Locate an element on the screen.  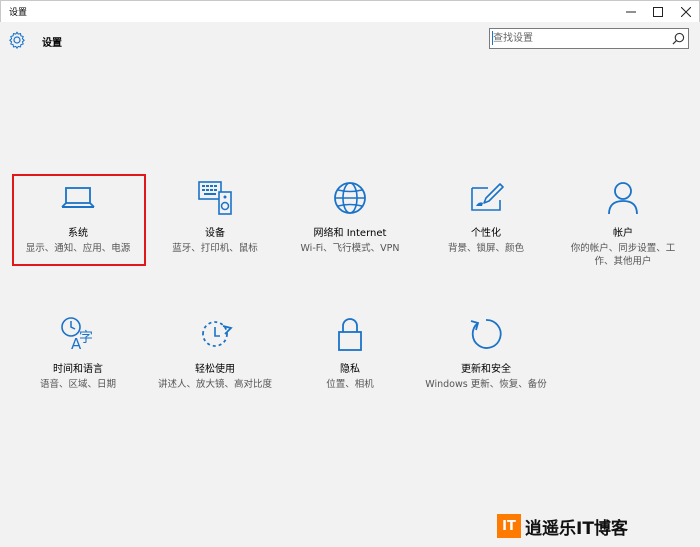
tile-ease-of-access-desc: 讲述人、放大镜、高对比度 is located at coordinates (214, 384).